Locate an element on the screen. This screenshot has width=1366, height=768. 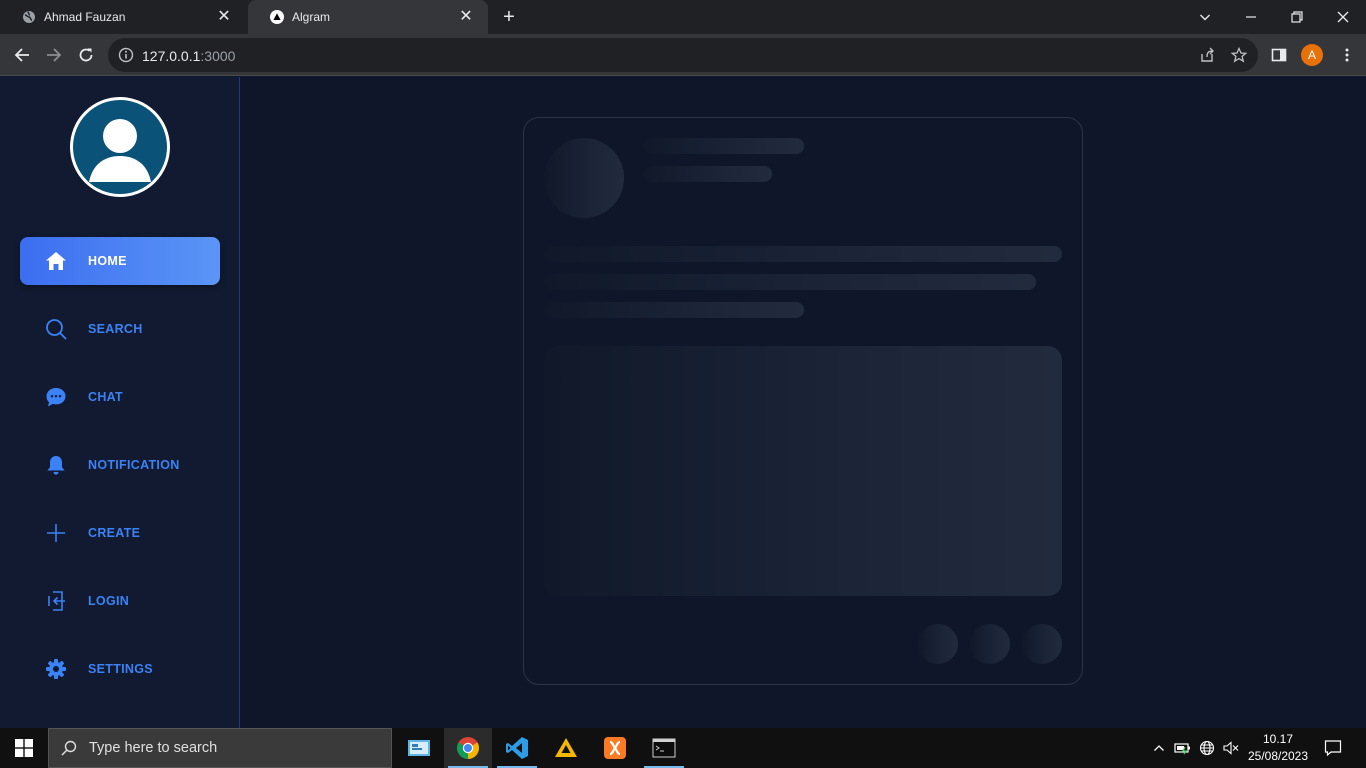
notification-center-icon is located at coordinates (1333, 748).